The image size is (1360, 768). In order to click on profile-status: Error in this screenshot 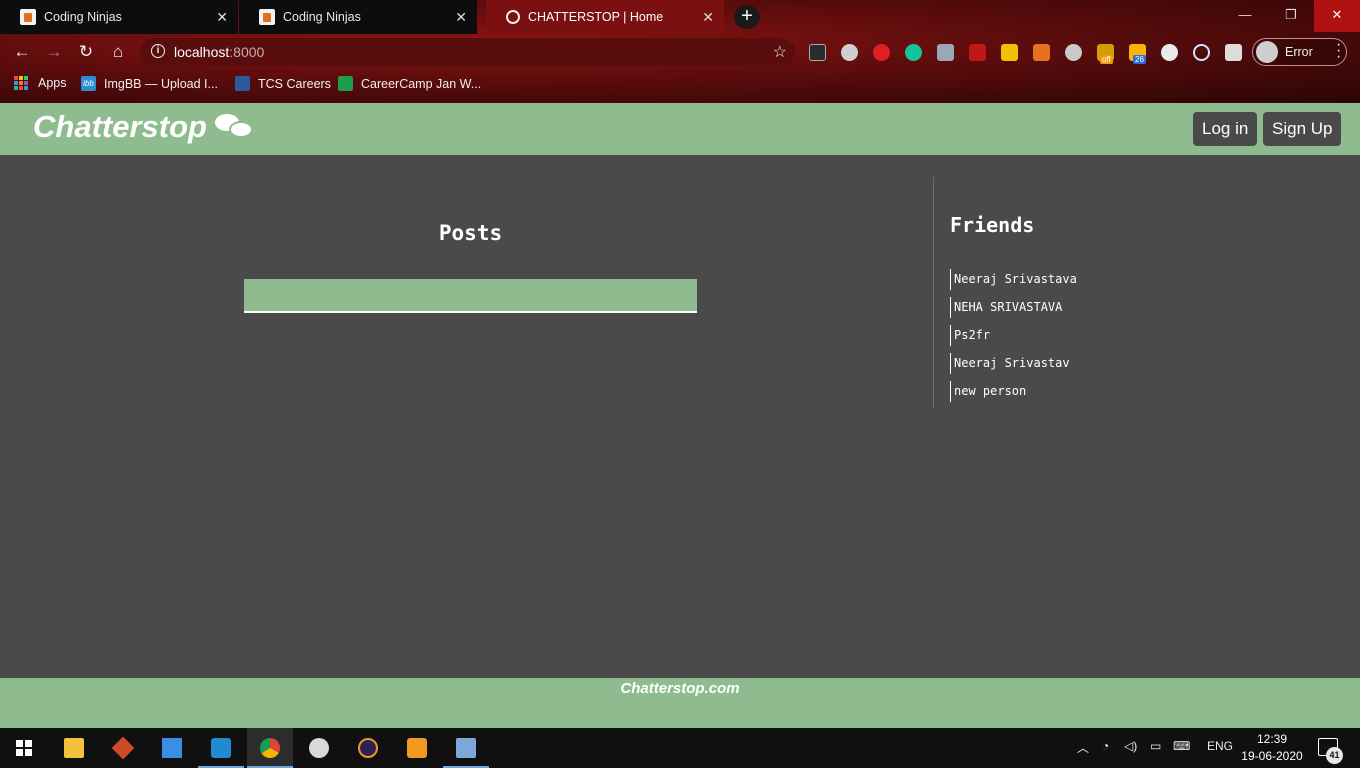, I will do `click(1299, 52)`.